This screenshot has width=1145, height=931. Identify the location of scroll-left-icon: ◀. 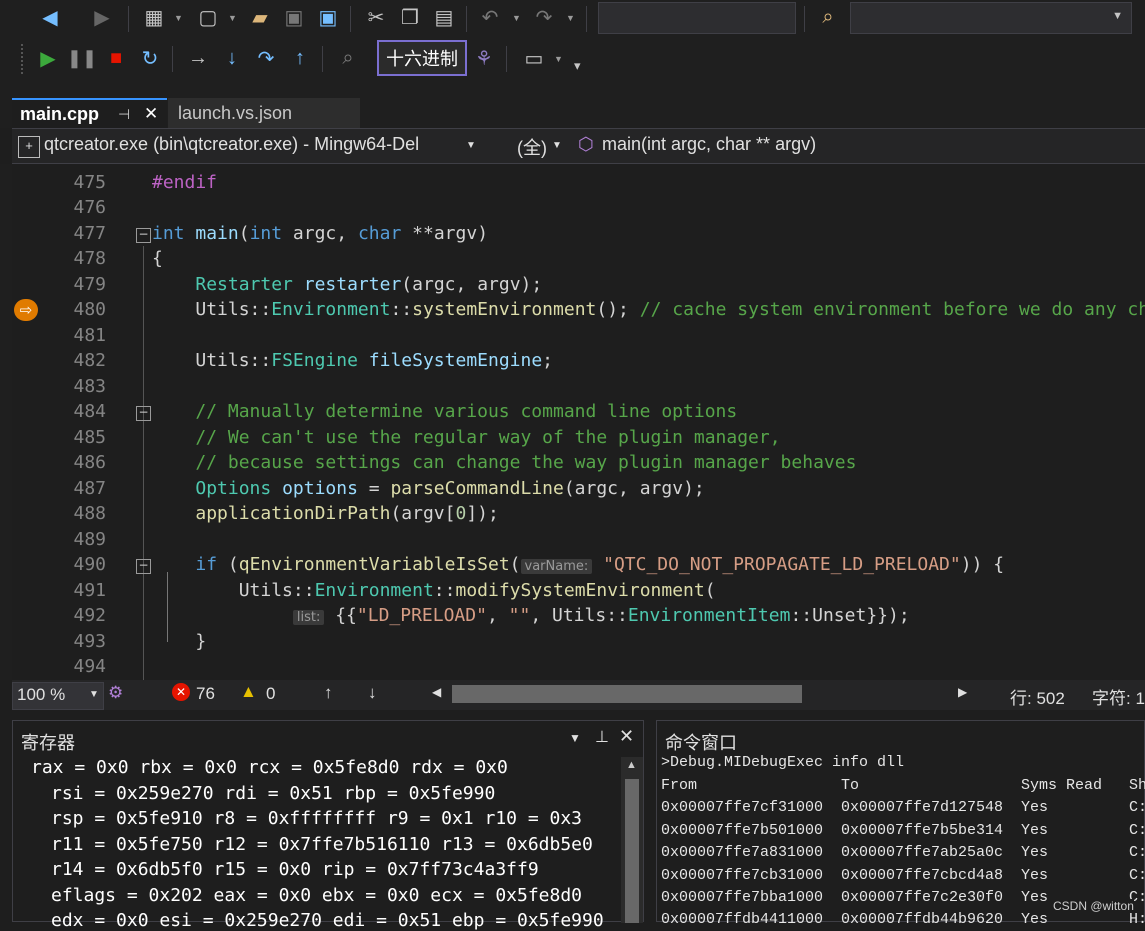
(436, 692).